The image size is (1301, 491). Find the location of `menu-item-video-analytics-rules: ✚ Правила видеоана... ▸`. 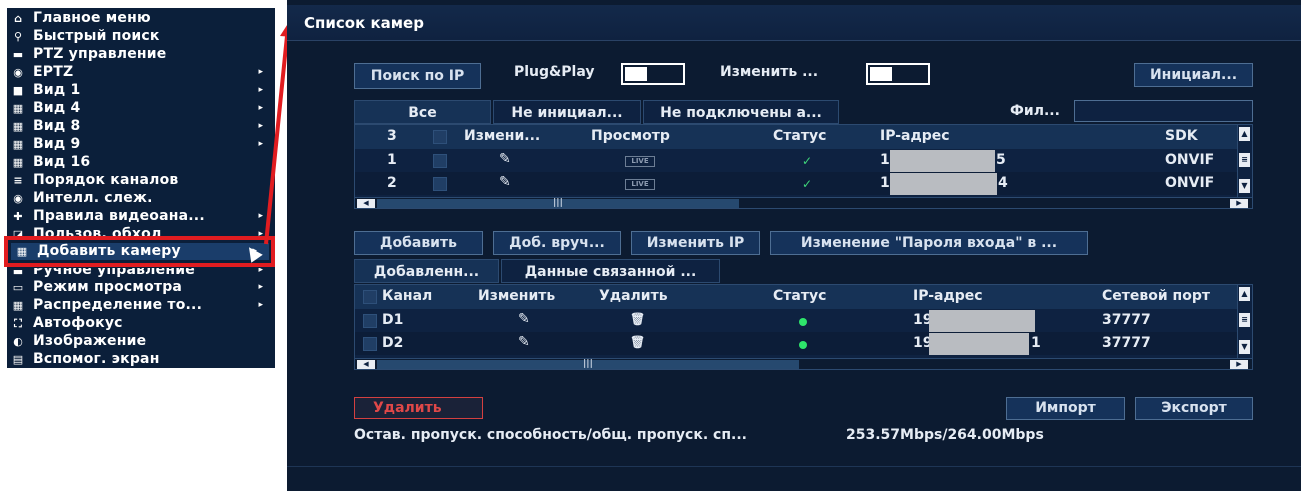

menu-item-video-analytics-rules: ✚ Правила видеоана... ▸ is located at coordinates (141, 216).